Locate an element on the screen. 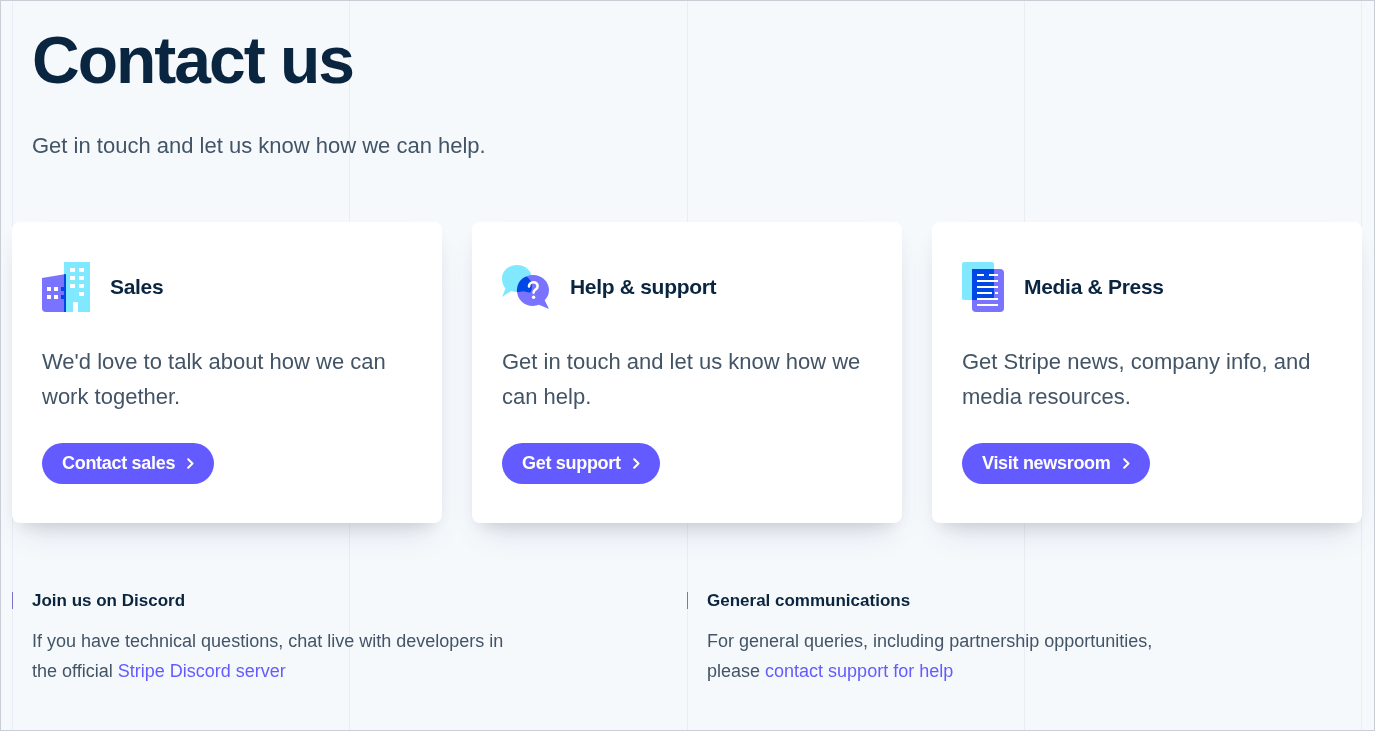  section-text: If you have technical questions, chat live with developers in the official Stripe Discord server is located at coordinates (268, 656).